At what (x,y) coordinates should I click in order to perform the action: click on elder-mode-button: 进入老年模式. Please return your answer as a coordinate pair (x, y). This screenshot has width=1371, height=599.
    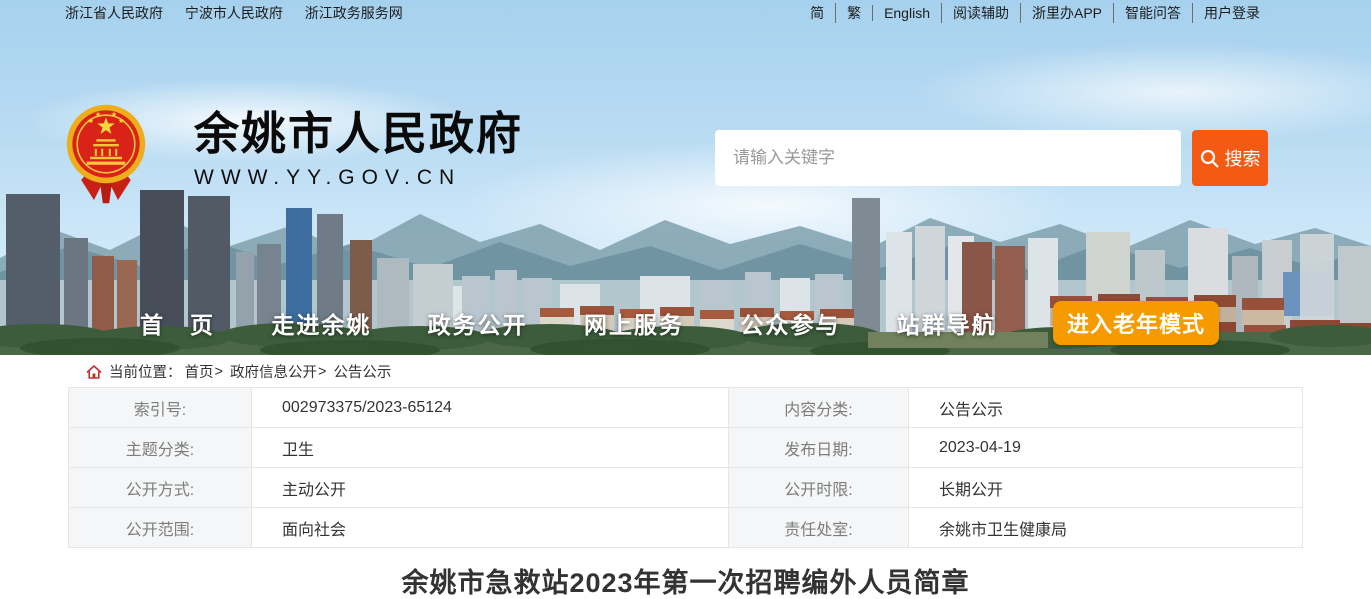
    Looking at the image, I should click on (1135, 323).